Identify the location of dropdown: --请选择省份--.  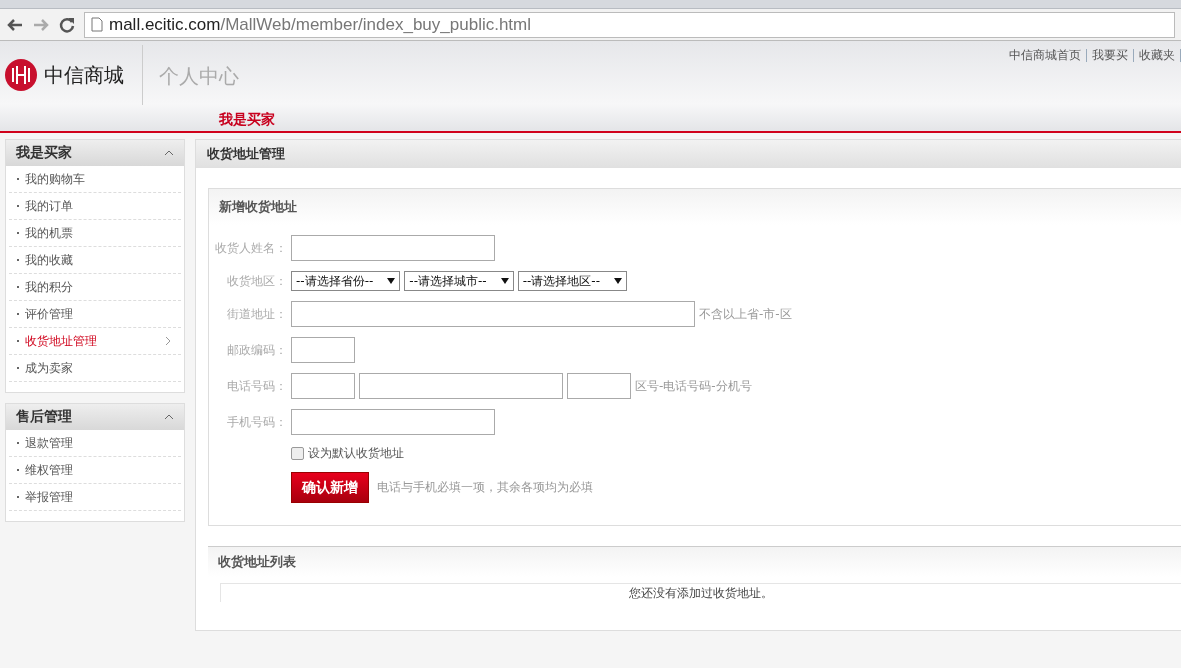
(346, 281).